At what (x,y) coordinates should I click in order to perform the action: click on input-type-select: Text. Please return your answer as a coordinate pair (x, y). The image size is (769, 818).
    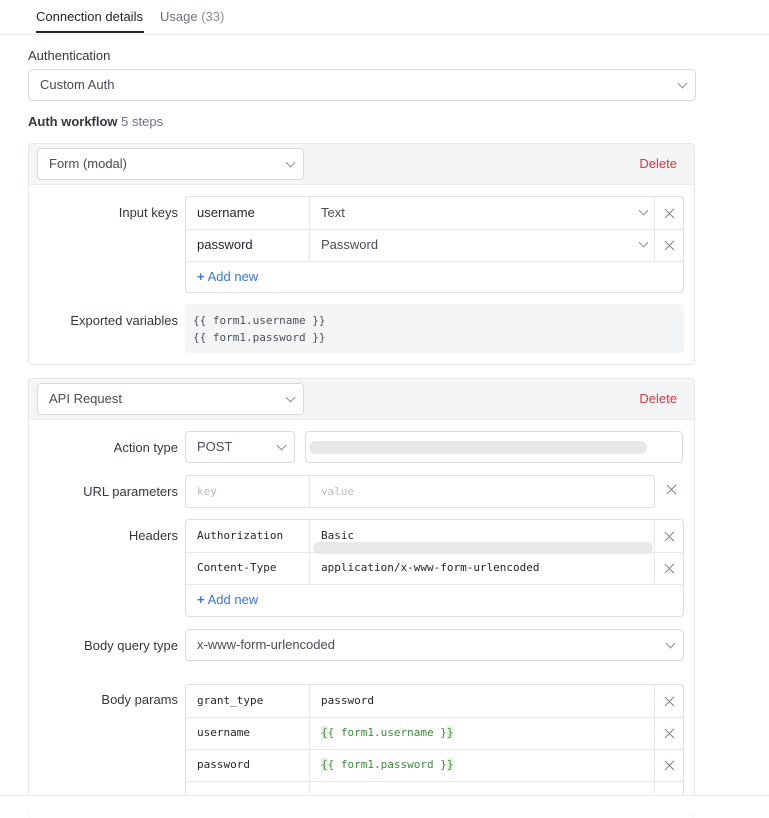
    Looking at the image, I should click on (483, 213).